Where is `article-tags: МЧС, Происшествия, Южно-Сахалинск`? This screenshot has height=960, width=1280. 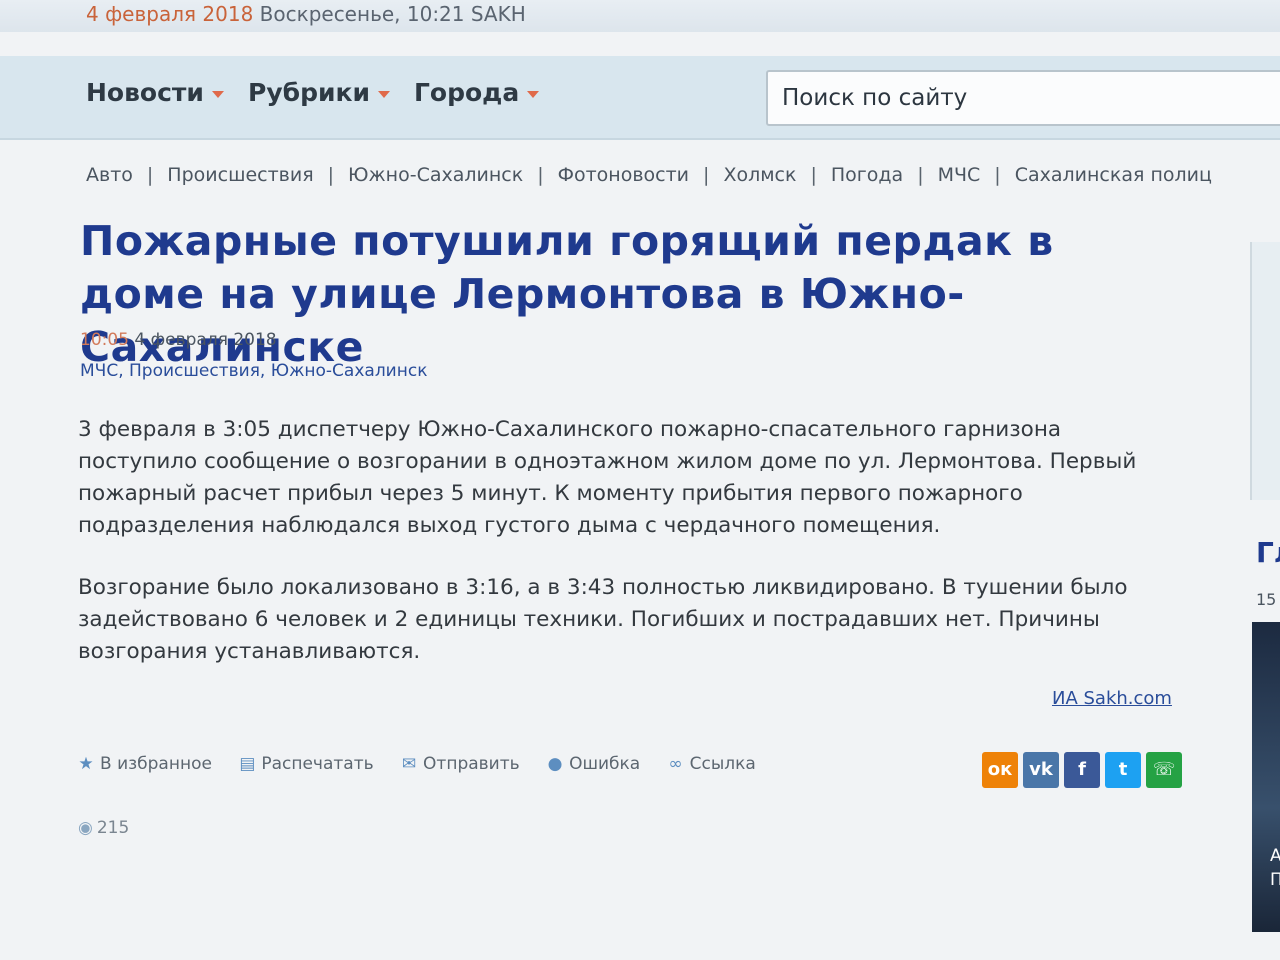 article-tags: МЧС, Происшествия, Южно-Сахалинск is located at coordinates (253, 371).